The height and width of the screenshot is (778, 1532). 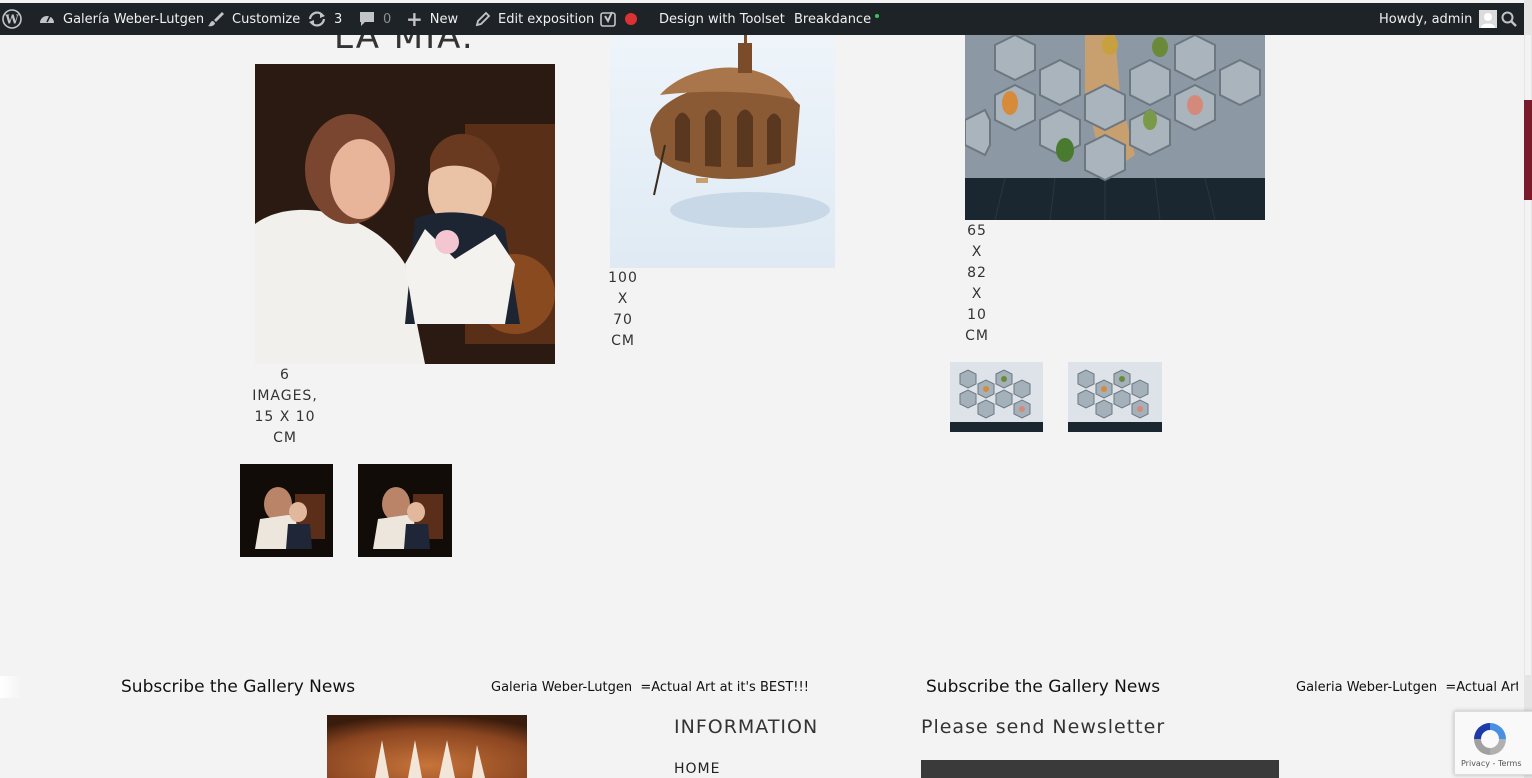 I want to click on caption-line: 70, so click(x=623, y=320).